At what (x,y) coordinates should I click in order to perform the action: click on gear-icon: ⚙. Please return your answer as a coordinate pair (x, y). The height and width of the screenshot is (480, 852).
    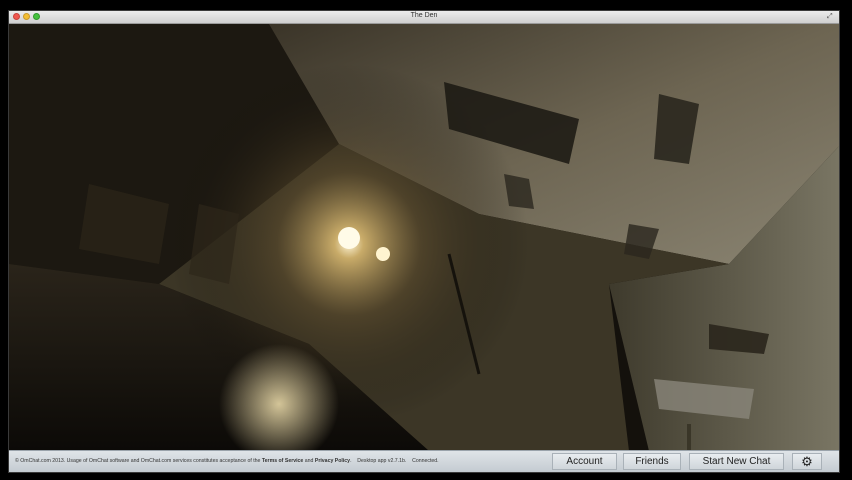
    Looking at the image, I should click on (807, 461).